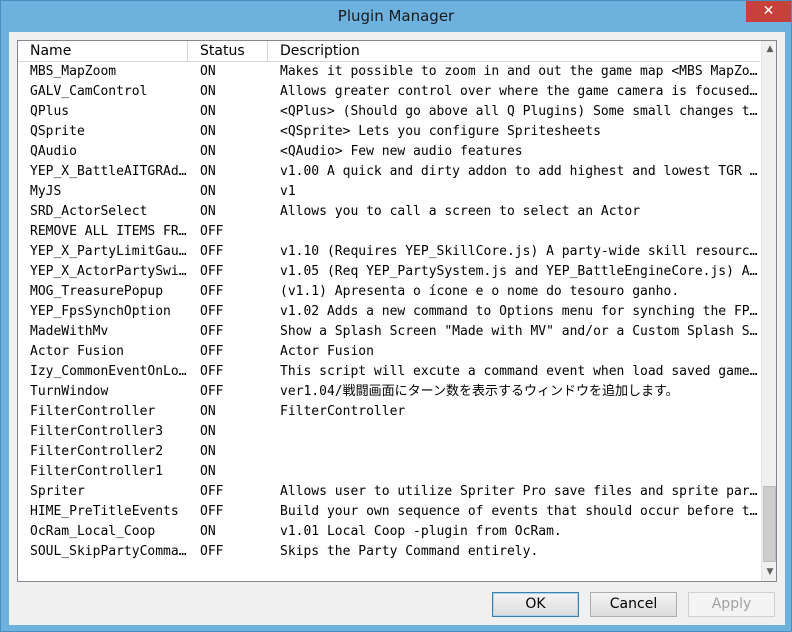 The image size is (792, 632). I want to click on plugin-name: SOUL_SkipPartyCommand, so click(112, 551).